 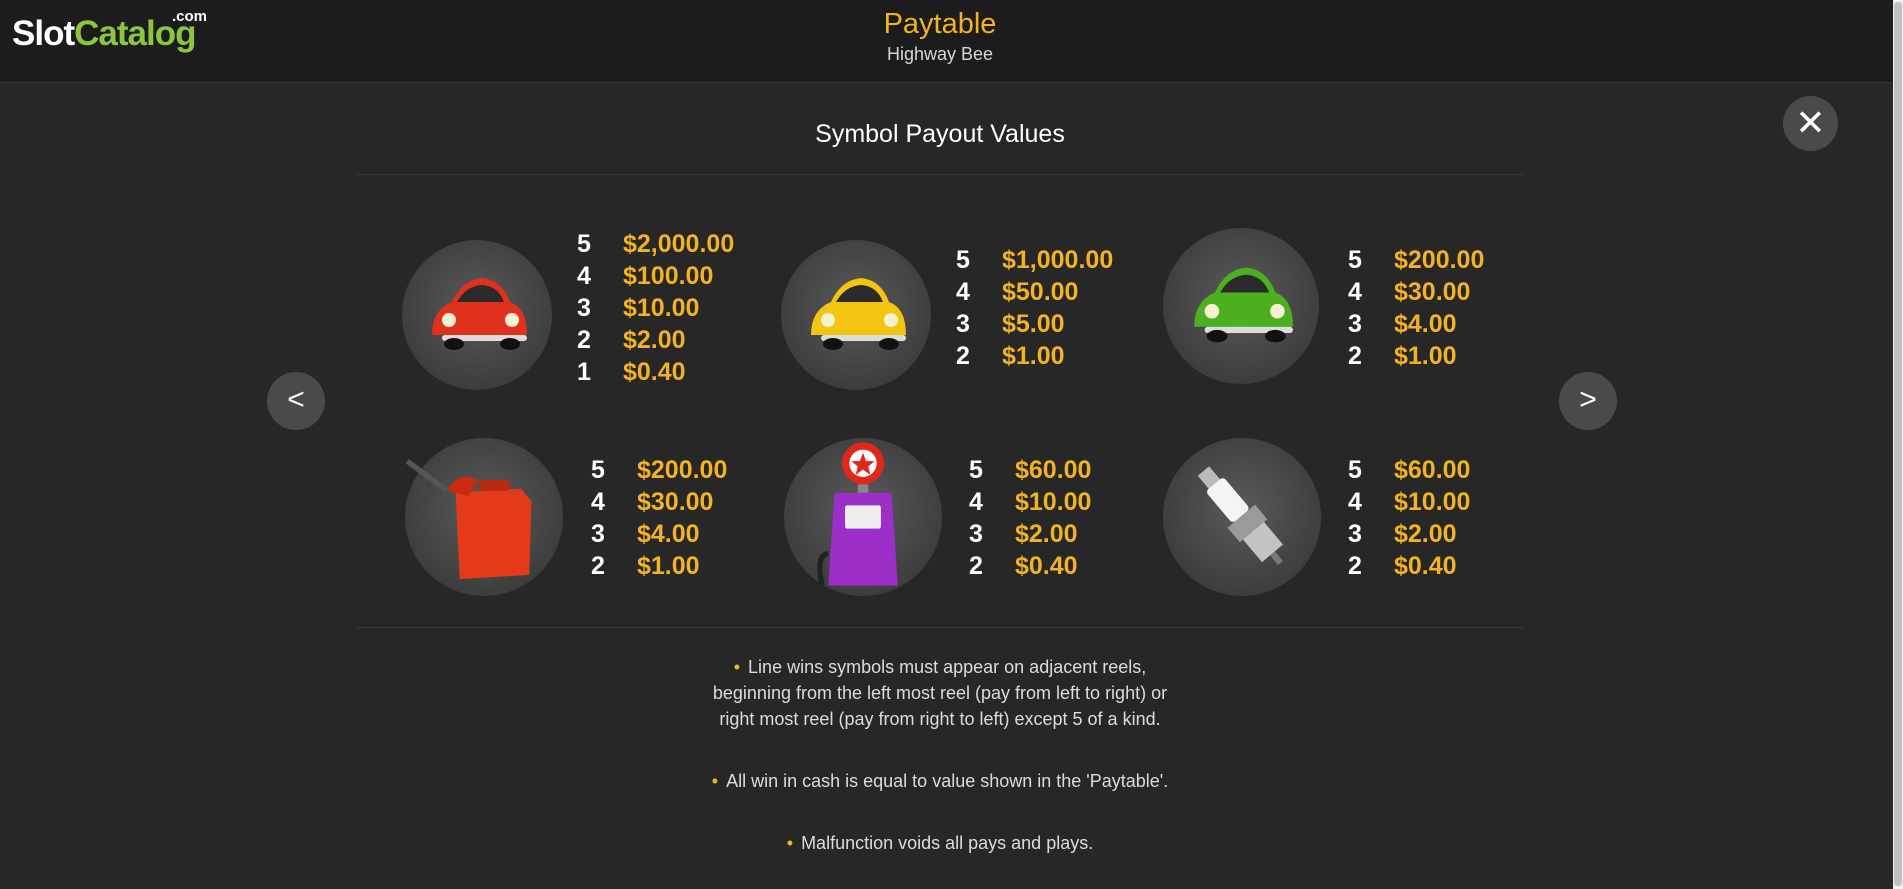 I want to click on red-car-icon, so click(x=479, y=314).